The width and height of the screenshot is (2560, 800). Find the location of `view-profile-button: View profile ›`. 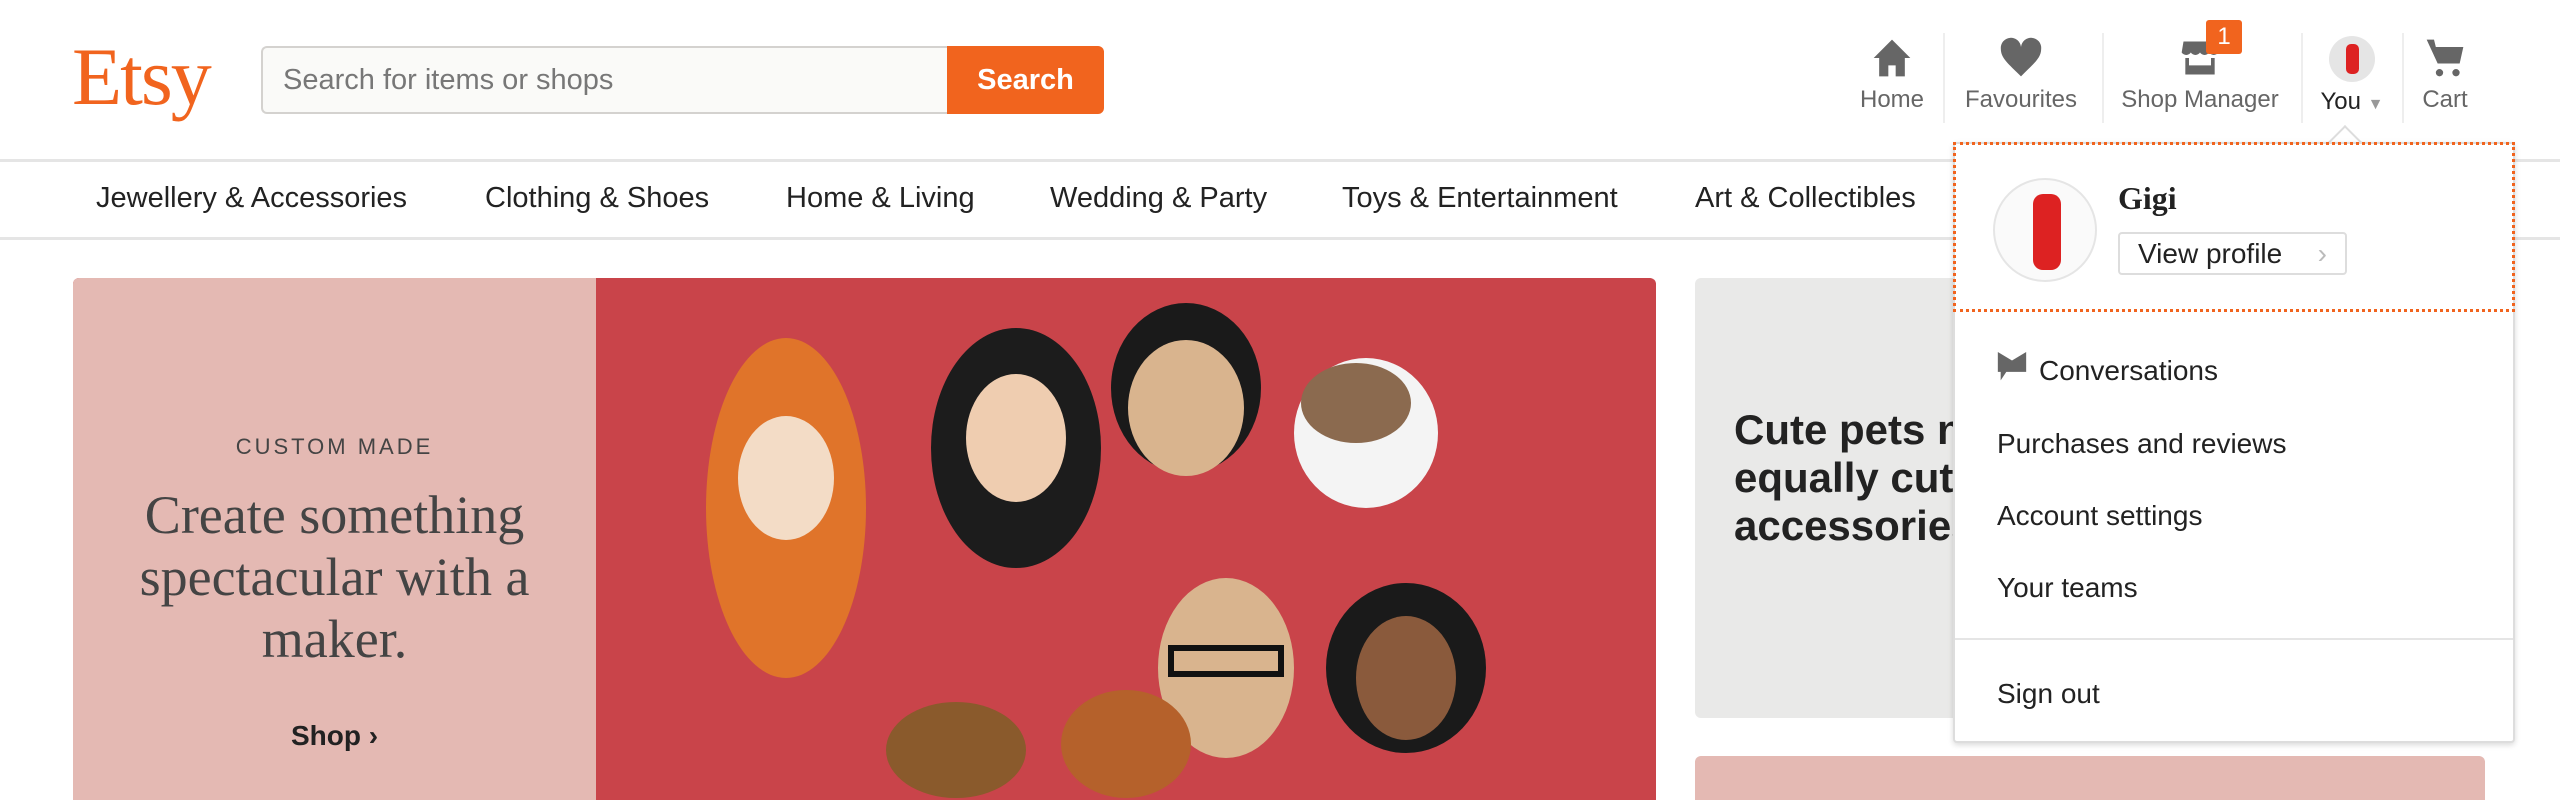

view-profile-button: View profile › is located at coordinates (2232, 253).